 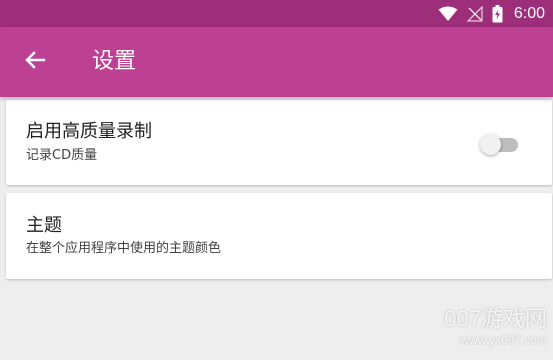 I want to click on arrow-back-icon, so click(x=35, y=62).